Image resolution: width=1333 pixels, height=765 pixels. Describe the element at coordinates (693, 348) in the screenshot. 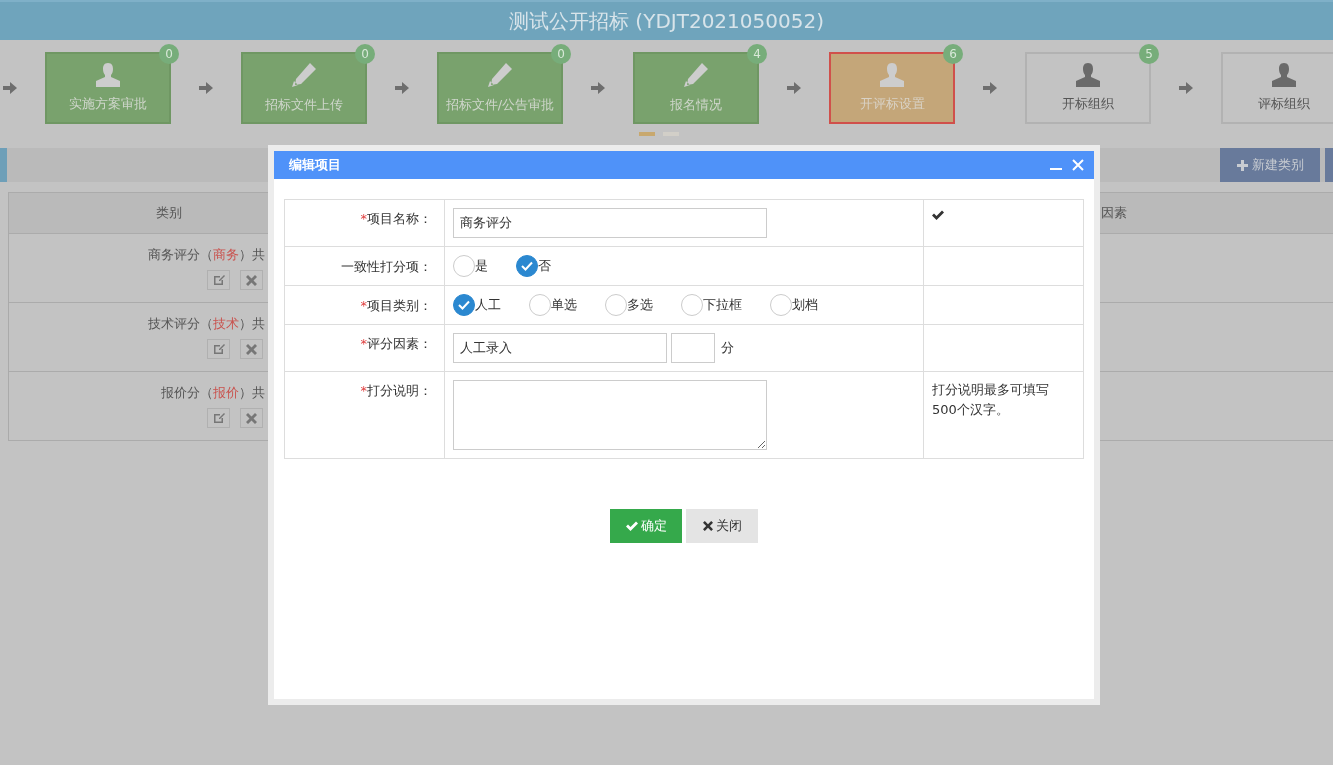

I see `score-field` at that location.